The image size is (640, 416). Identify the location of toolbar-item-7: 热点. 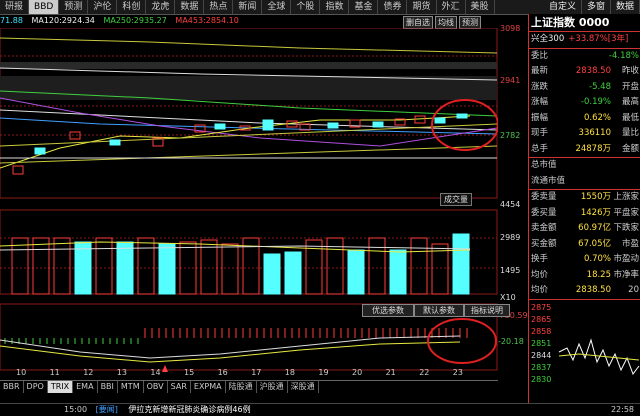
(219, 7).